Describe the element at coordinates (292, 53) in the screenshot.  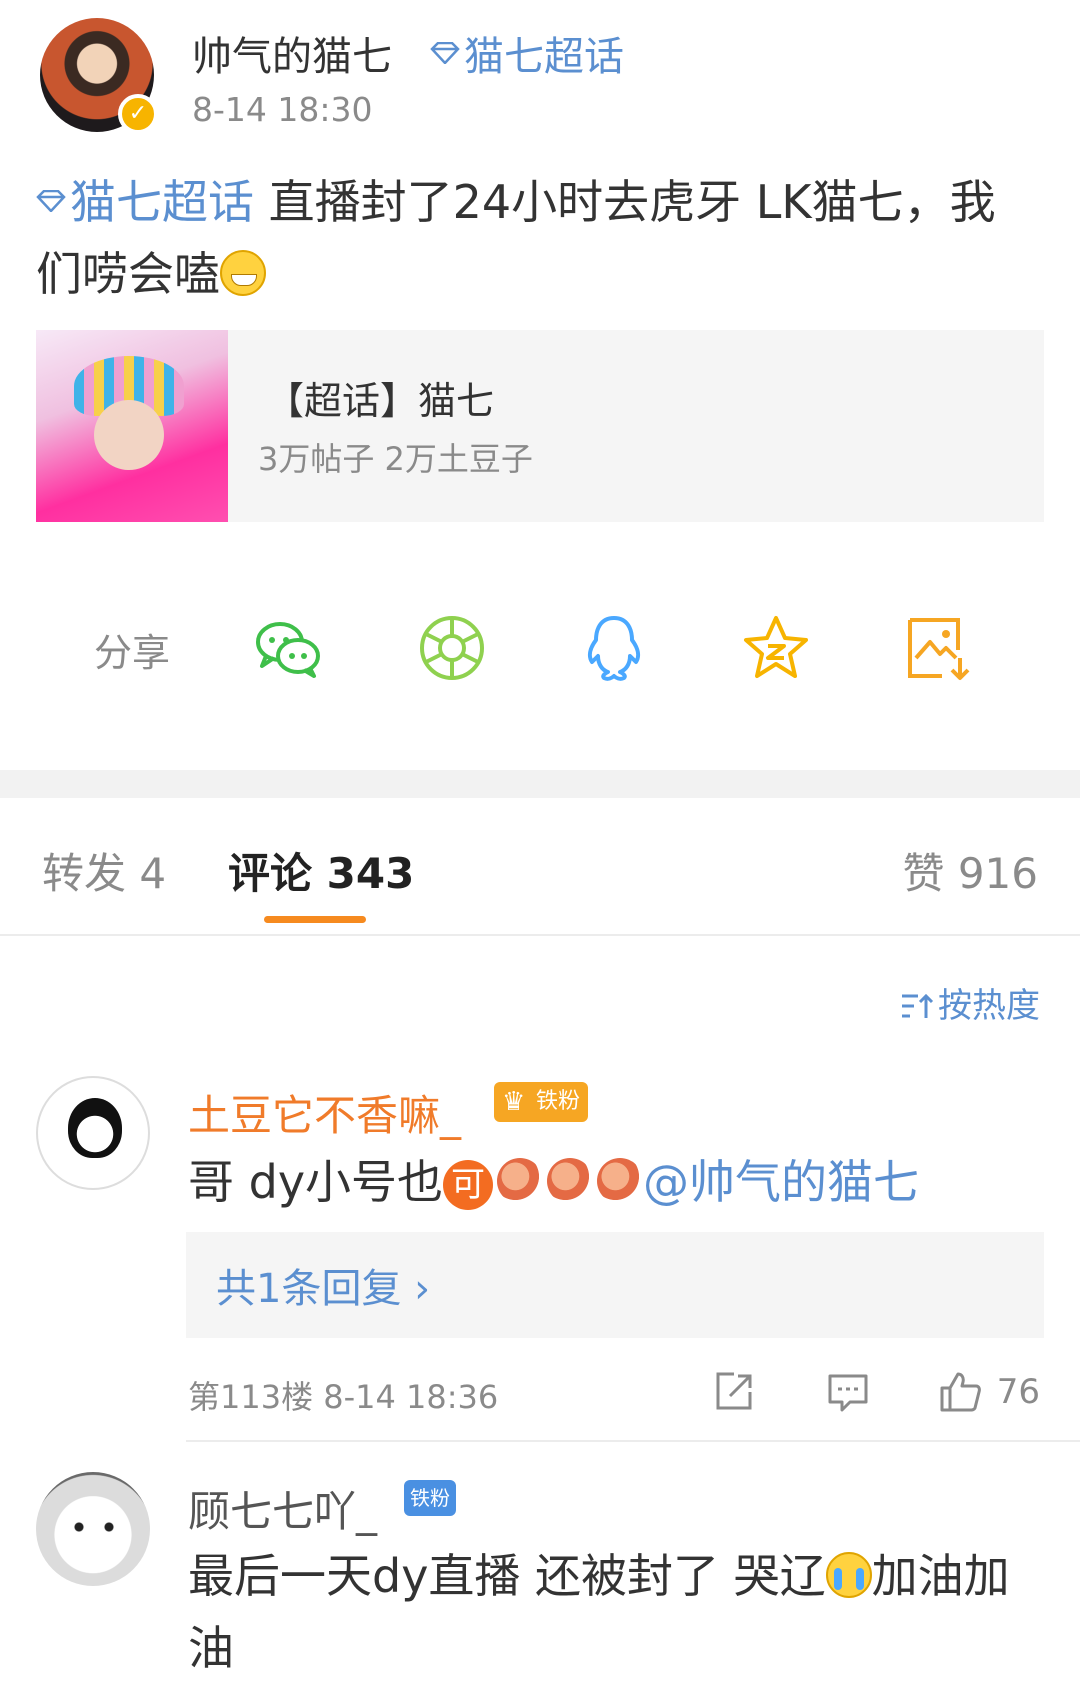
I see `author-name: 帅气的猫七` at that location.